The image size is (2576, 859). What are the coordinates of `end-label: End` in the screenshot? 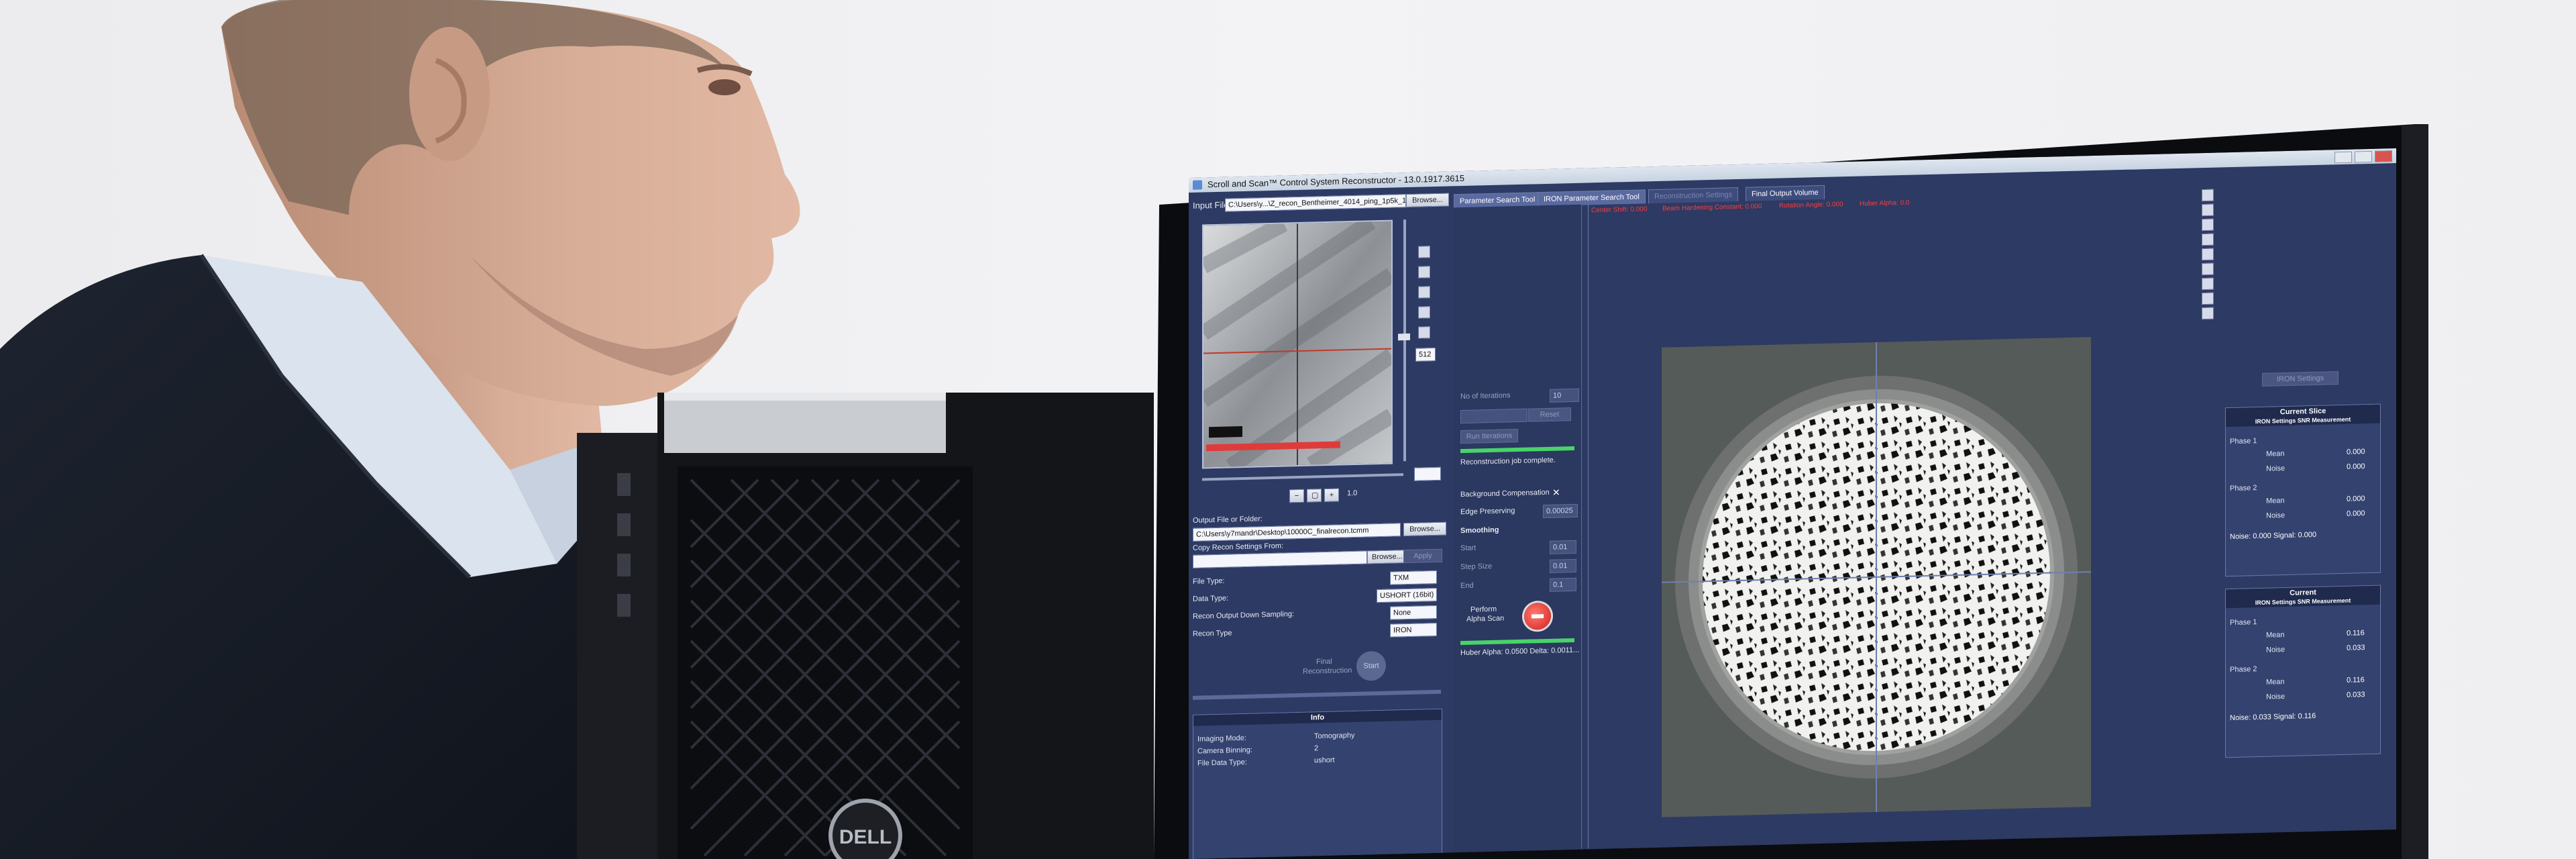 It's located at (1467, 586).